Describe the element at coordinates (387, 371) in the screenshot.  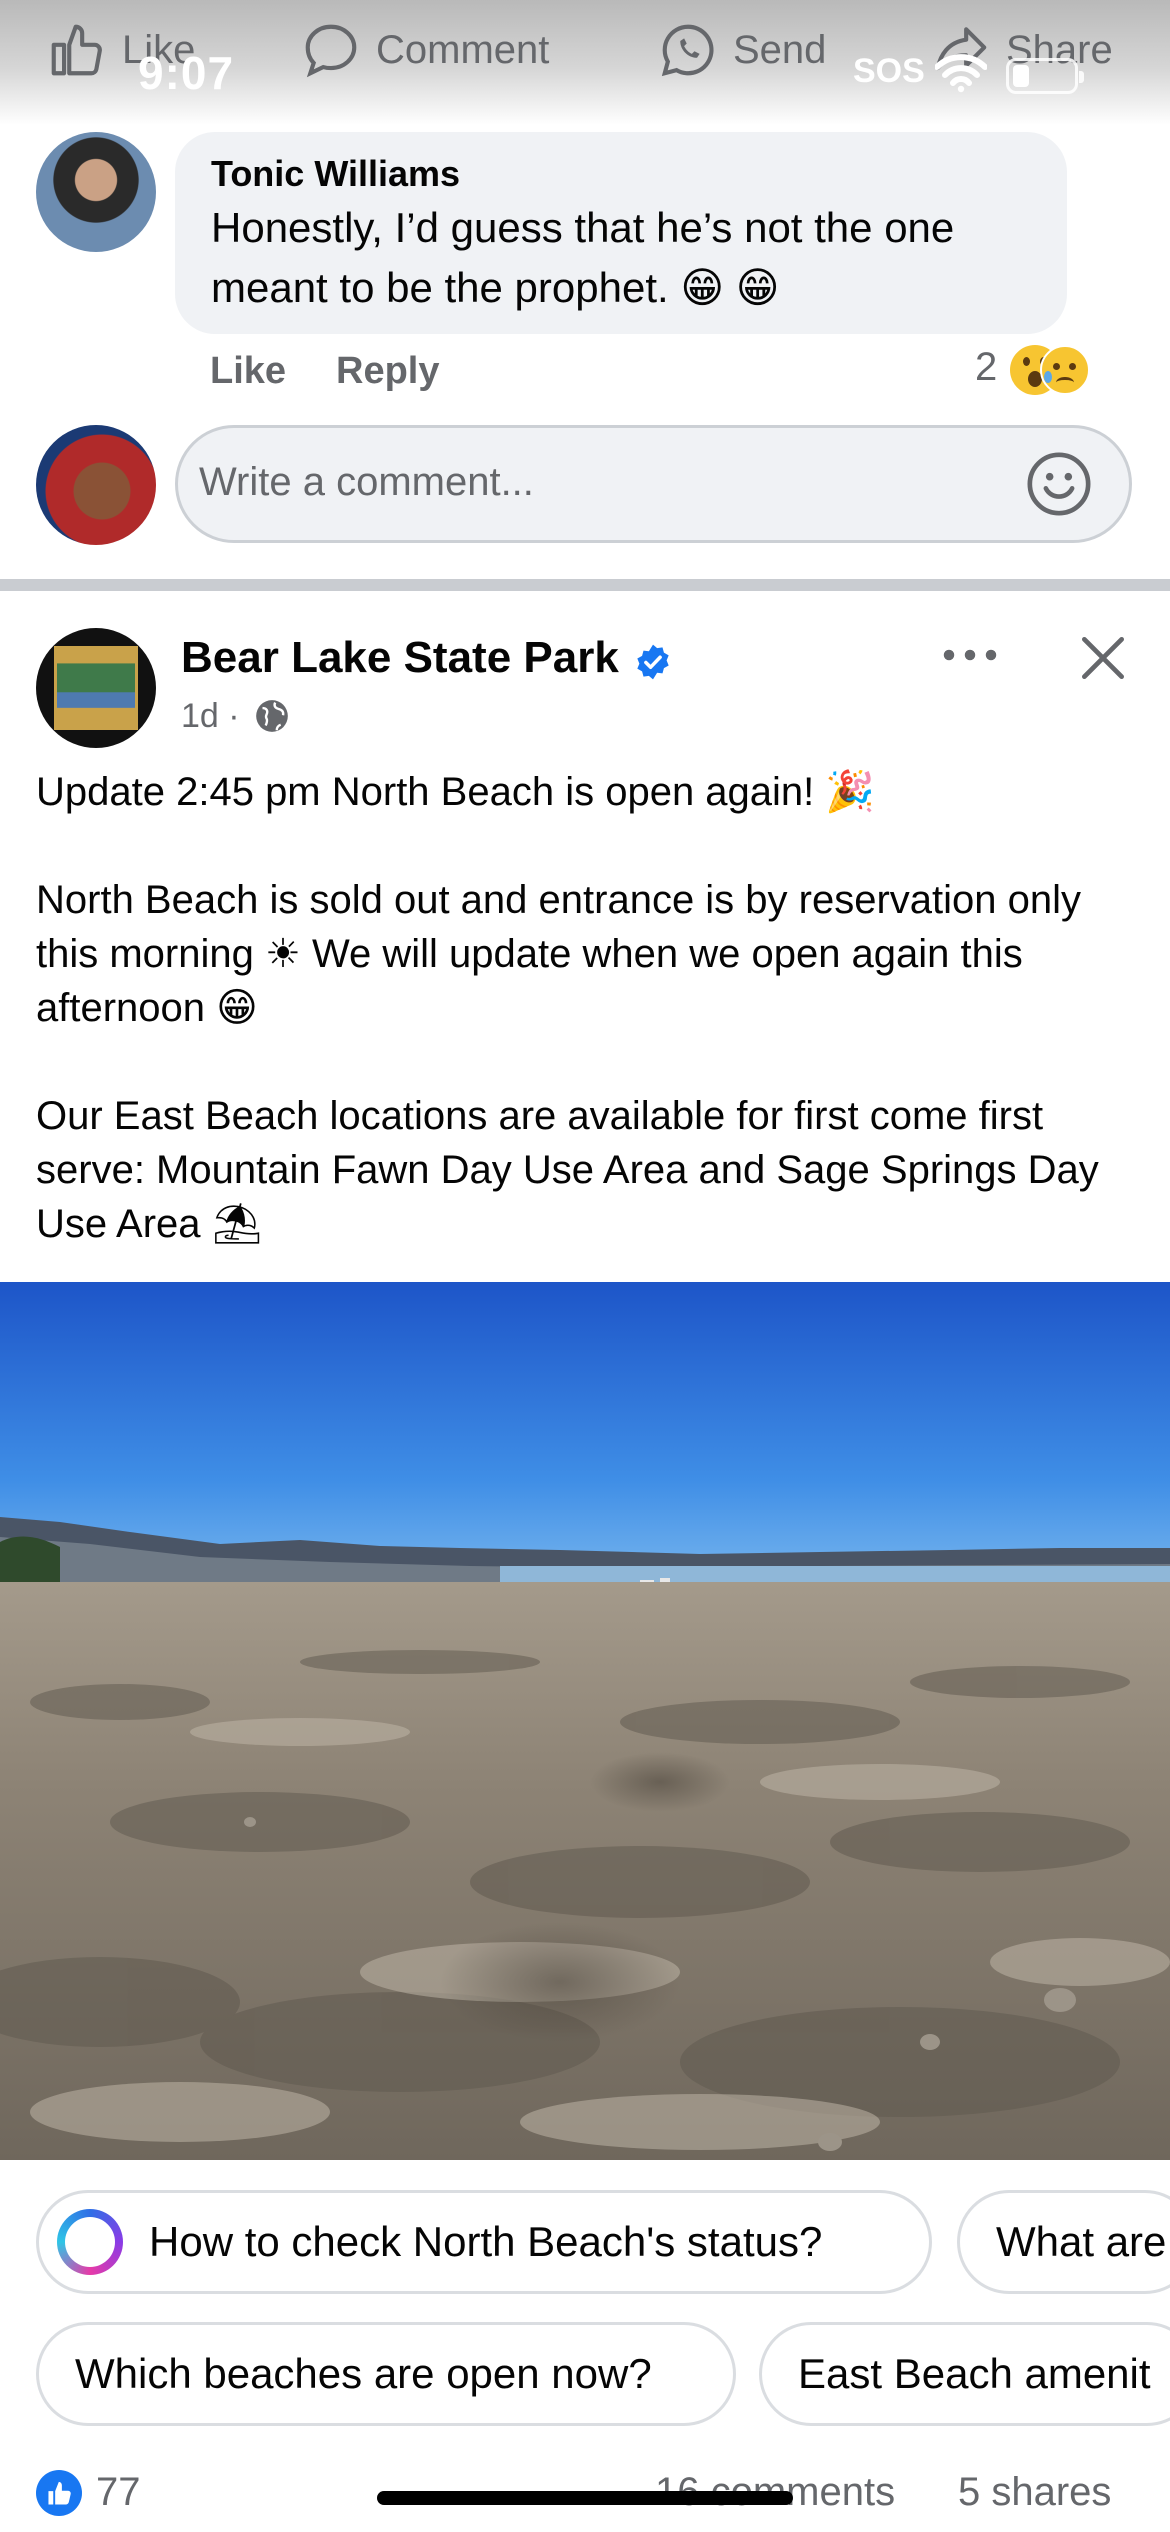
I see `comment-reply-button: Reply` at that location.